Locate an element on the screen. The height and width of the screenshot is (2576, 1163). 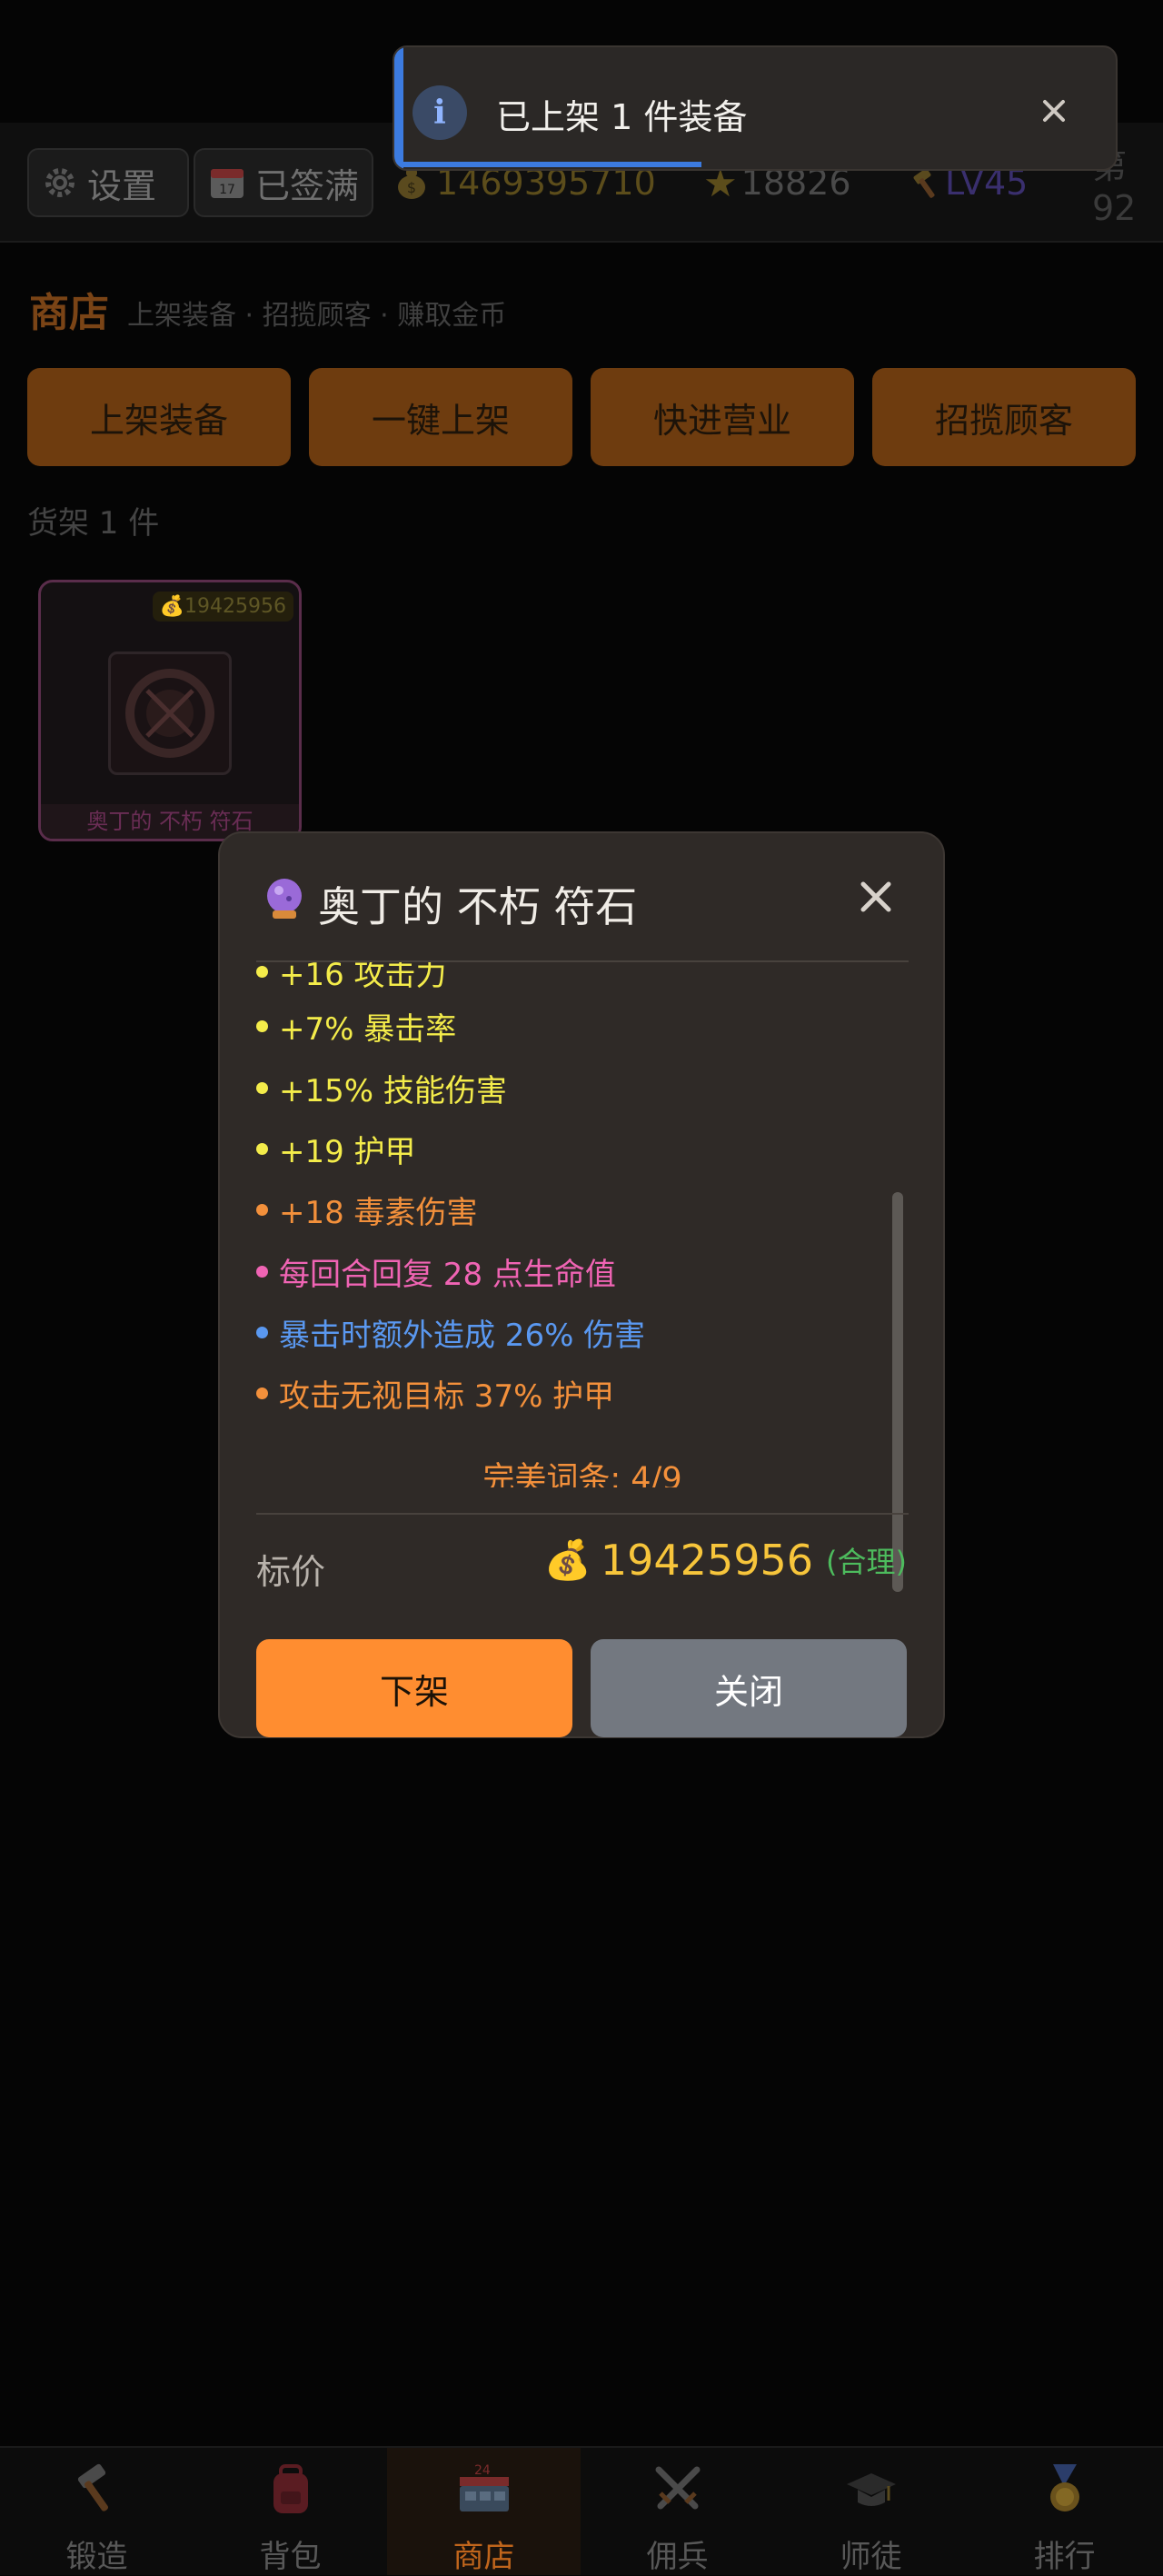
price-label: 标价 is located at coordinates (291, 1572).